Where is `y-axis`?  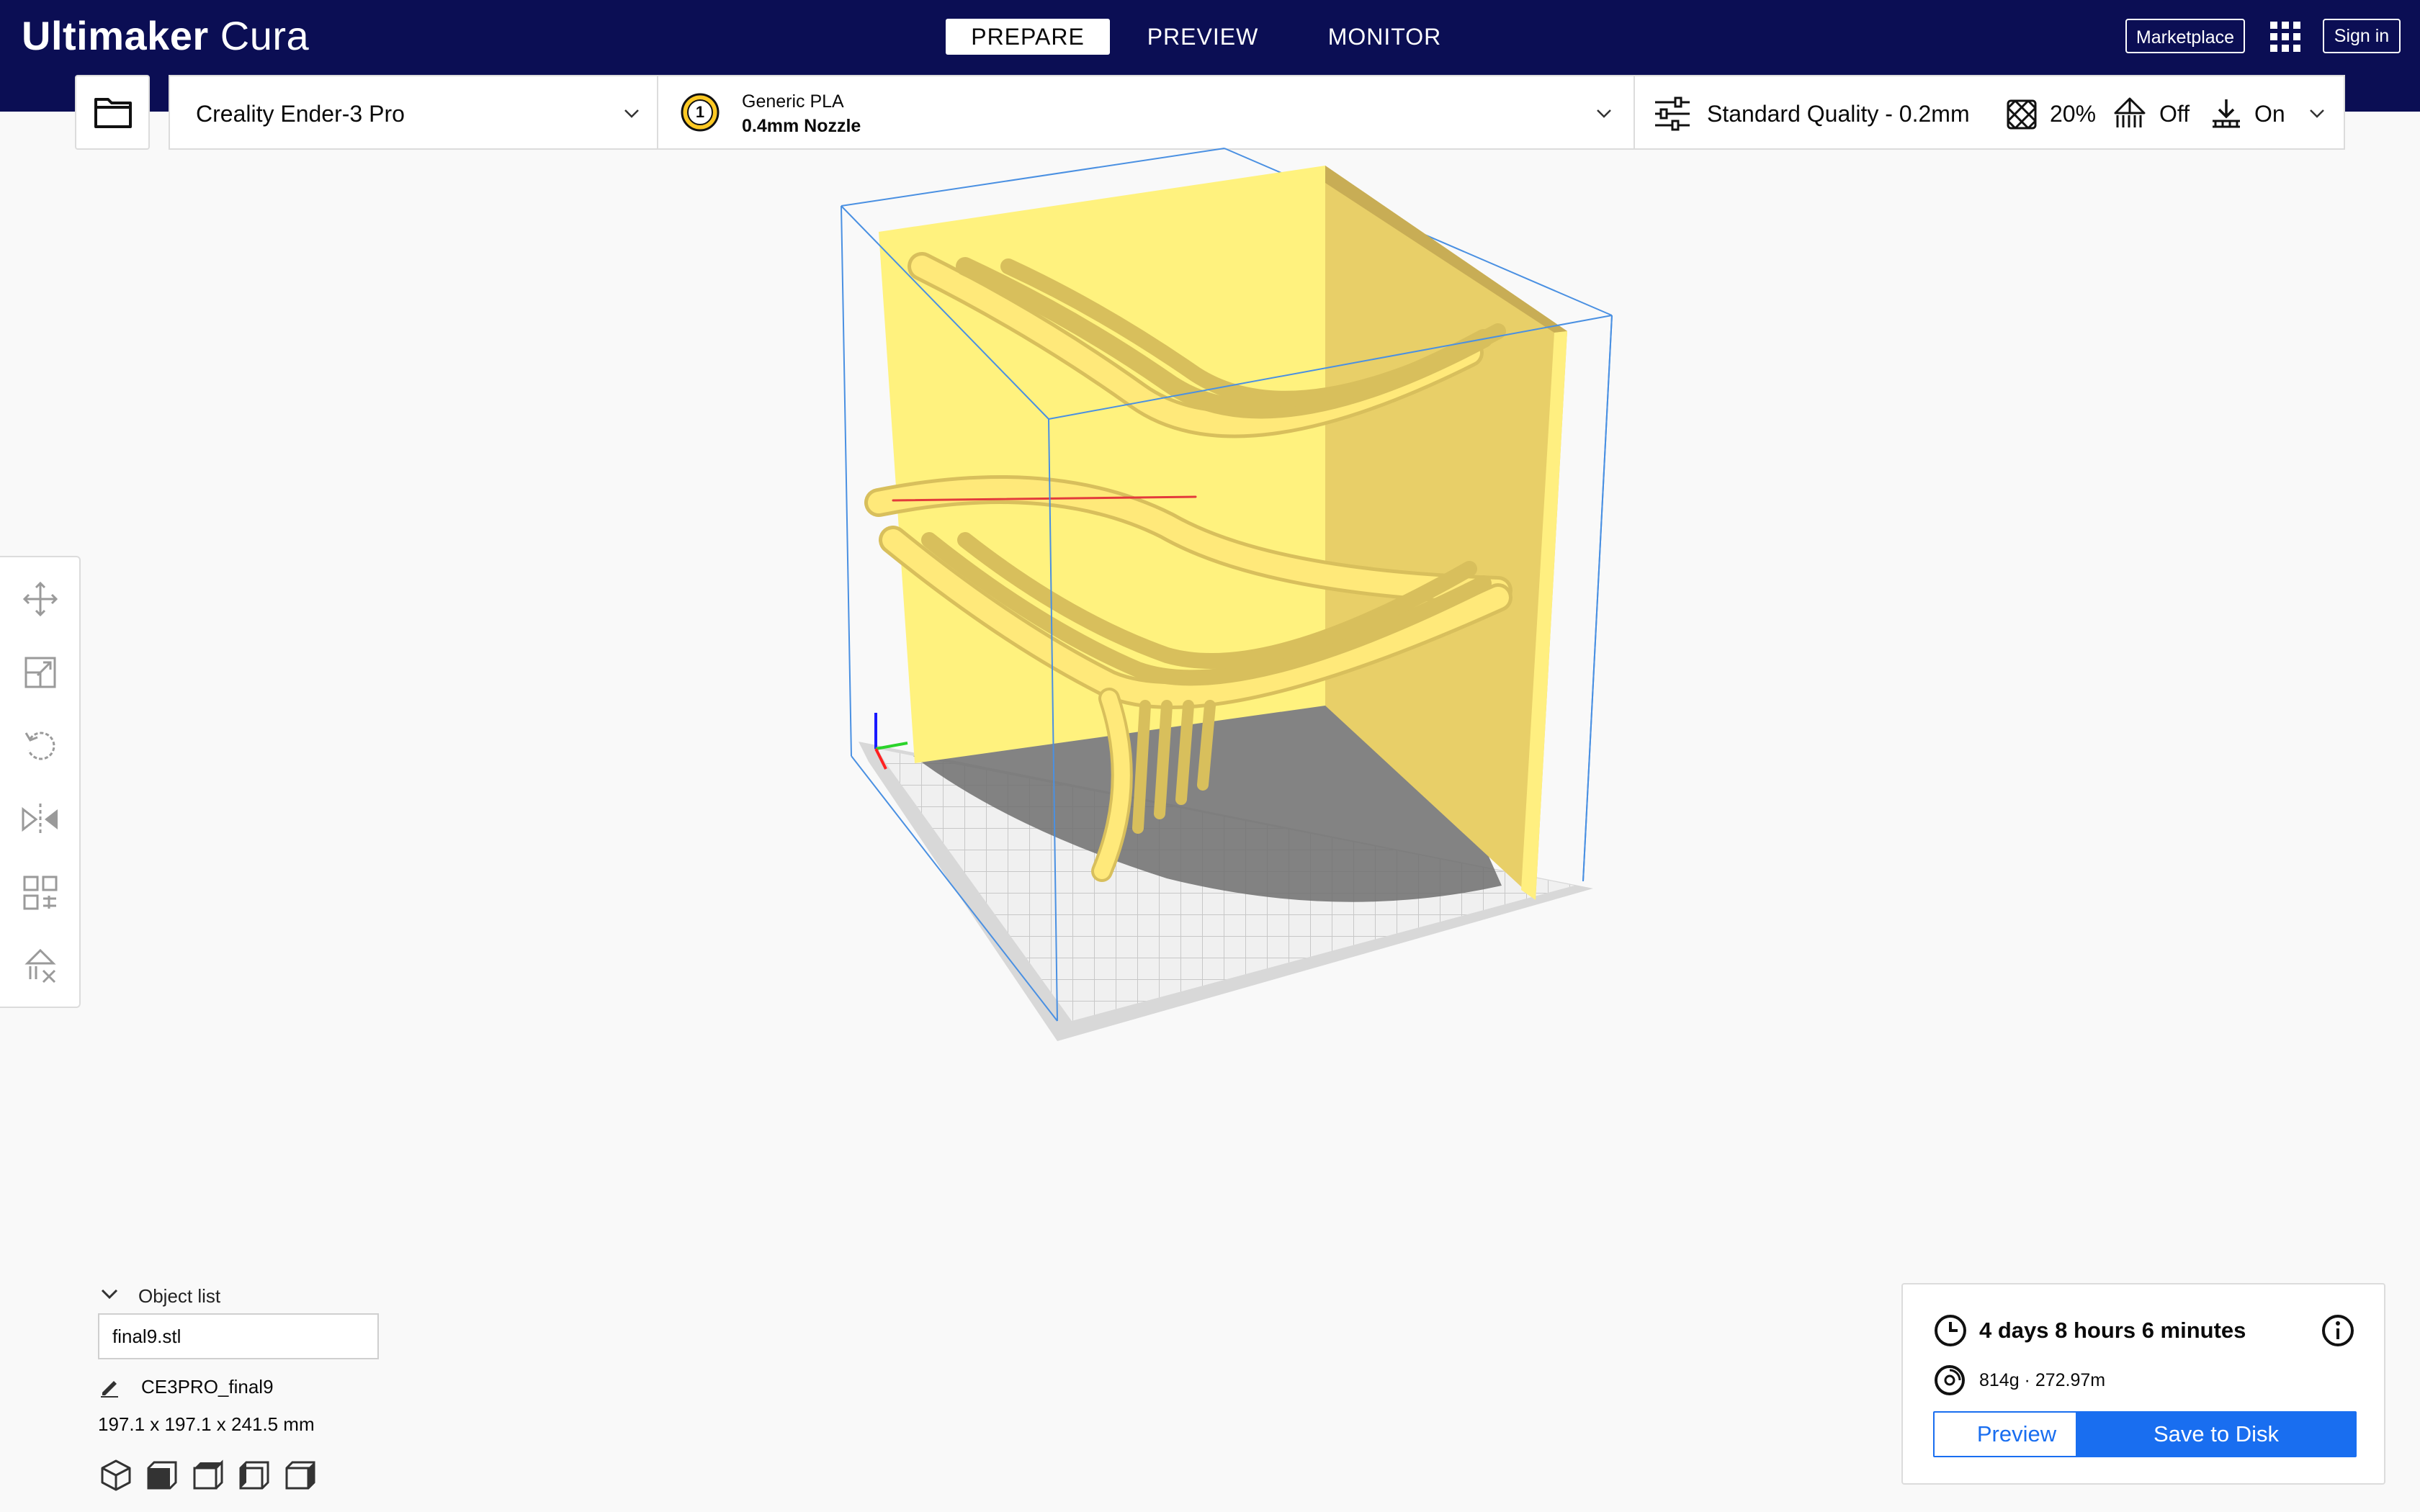 y-axis is located at coordinates (891, 746).